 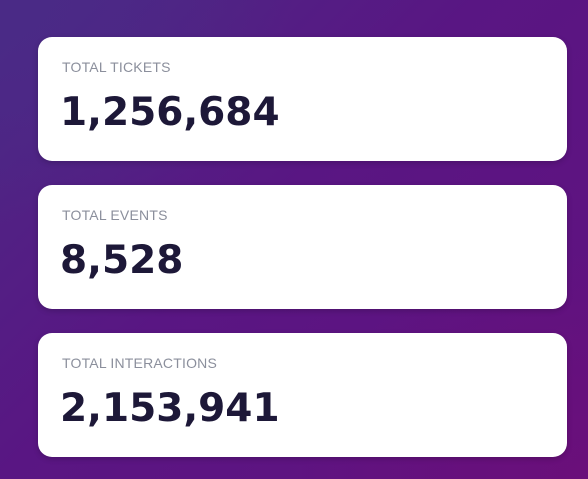 I want to click on stat-value: 1,256,684, so click(x=170, y=112).